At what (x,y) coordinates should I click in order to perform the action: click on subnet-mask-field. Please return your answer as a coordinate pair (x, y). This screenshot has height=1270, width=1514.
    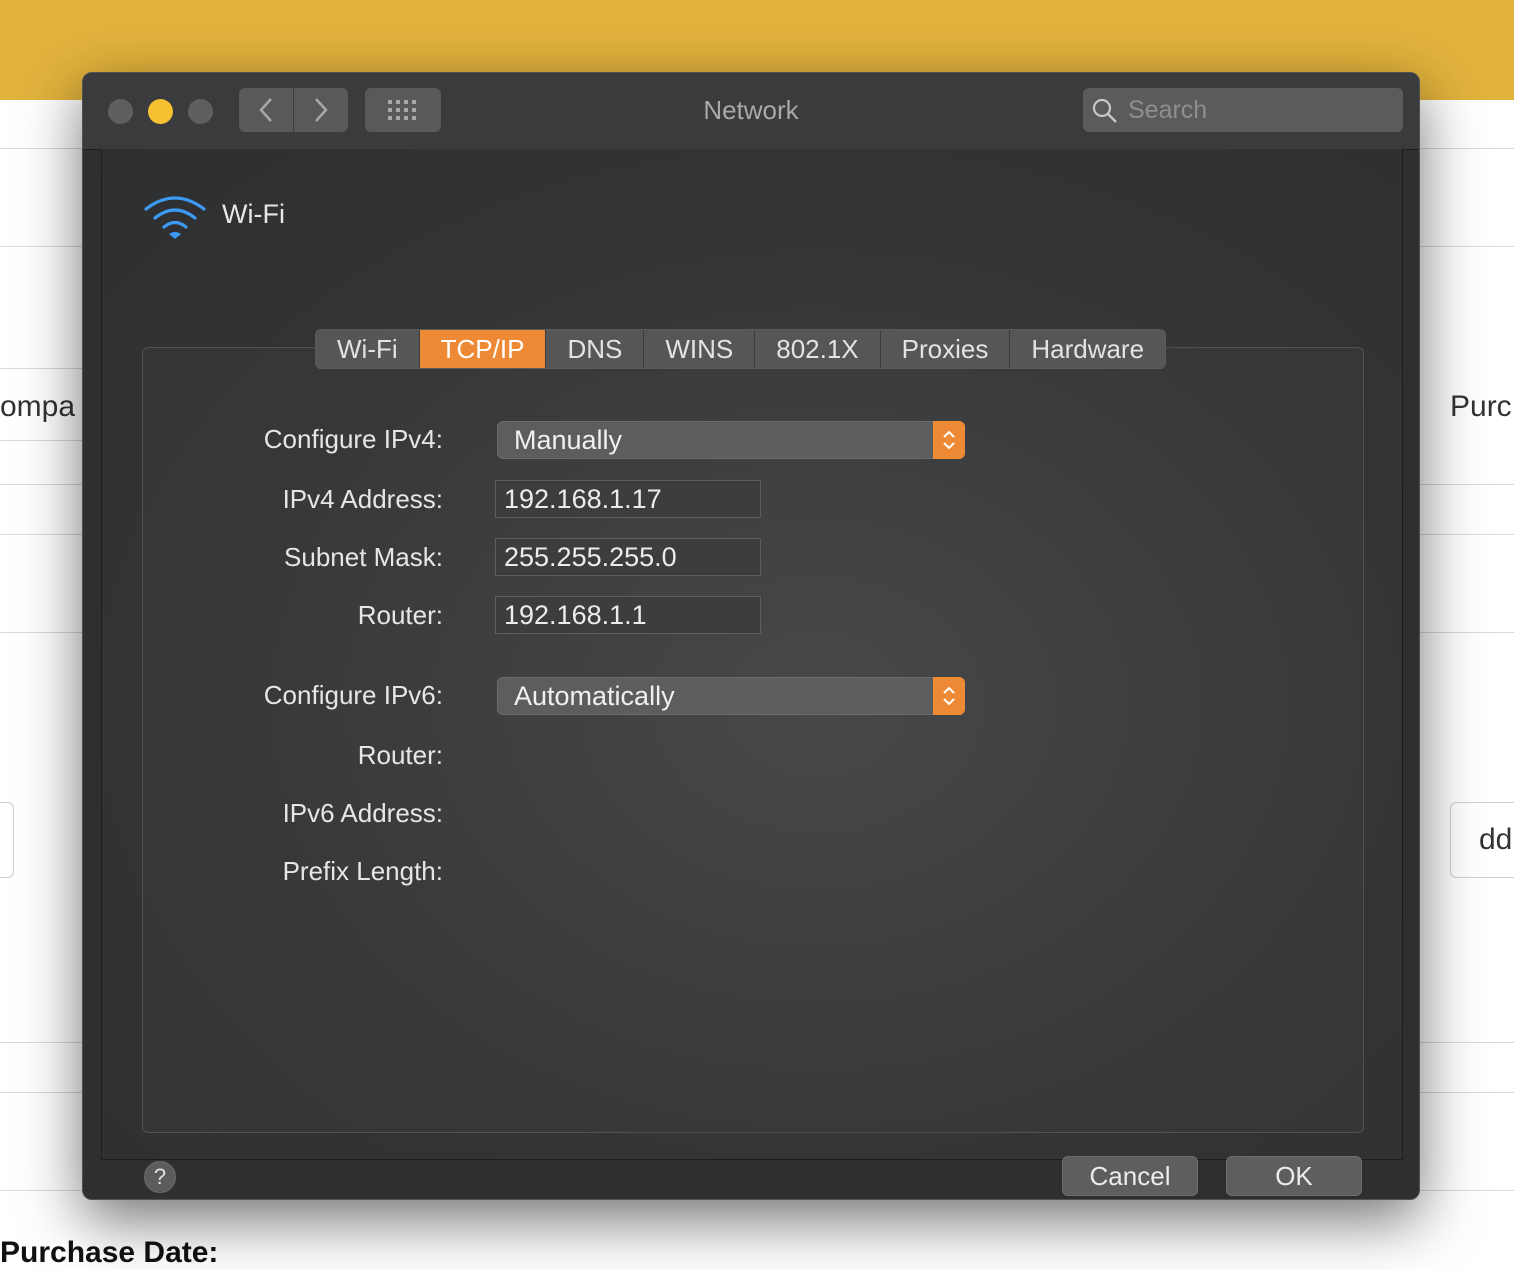
    Looking at the image, I should click on (628, 557).